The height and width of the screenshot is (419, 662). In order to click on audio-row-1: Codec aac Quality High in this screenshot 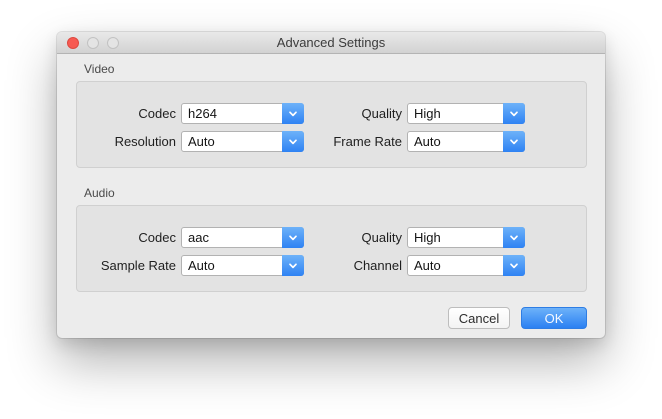, I will do `click(331, 237)`.